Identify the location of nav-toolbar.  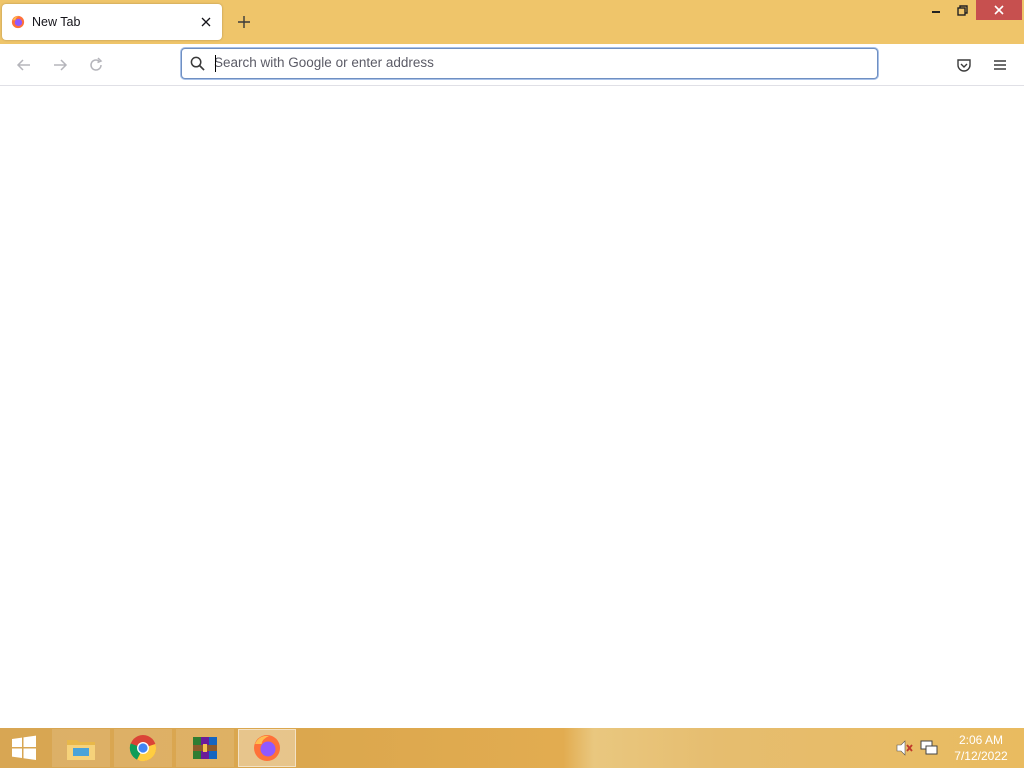
(512, 65).